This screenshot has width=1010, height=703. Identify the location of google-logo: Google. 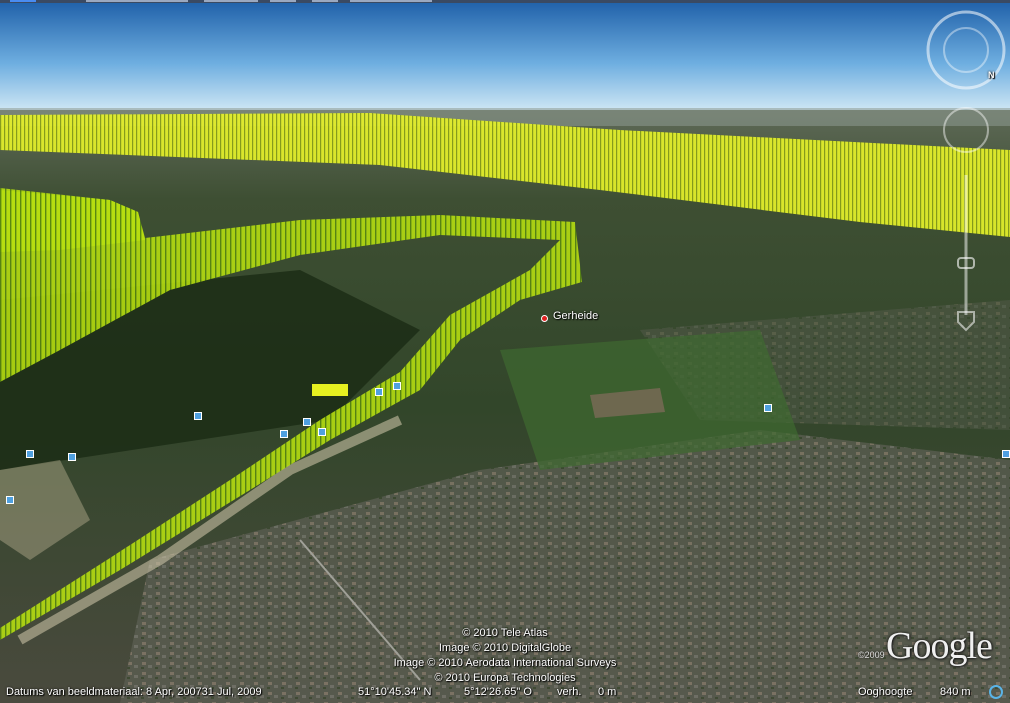
(939, 646).